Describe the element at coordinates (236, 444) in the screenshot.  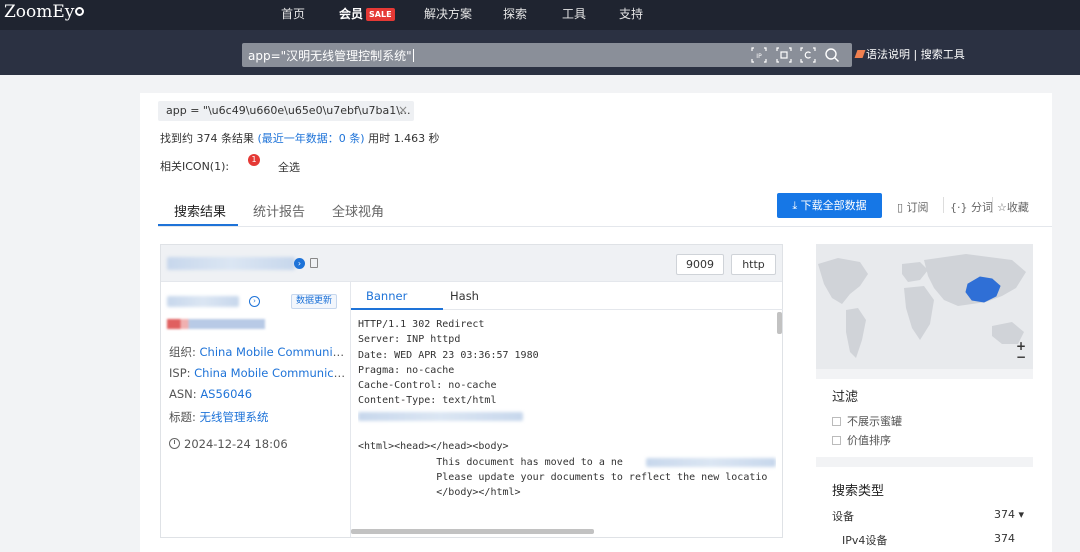
I see `timestamp: 2024-12-24 18:06` at that location.